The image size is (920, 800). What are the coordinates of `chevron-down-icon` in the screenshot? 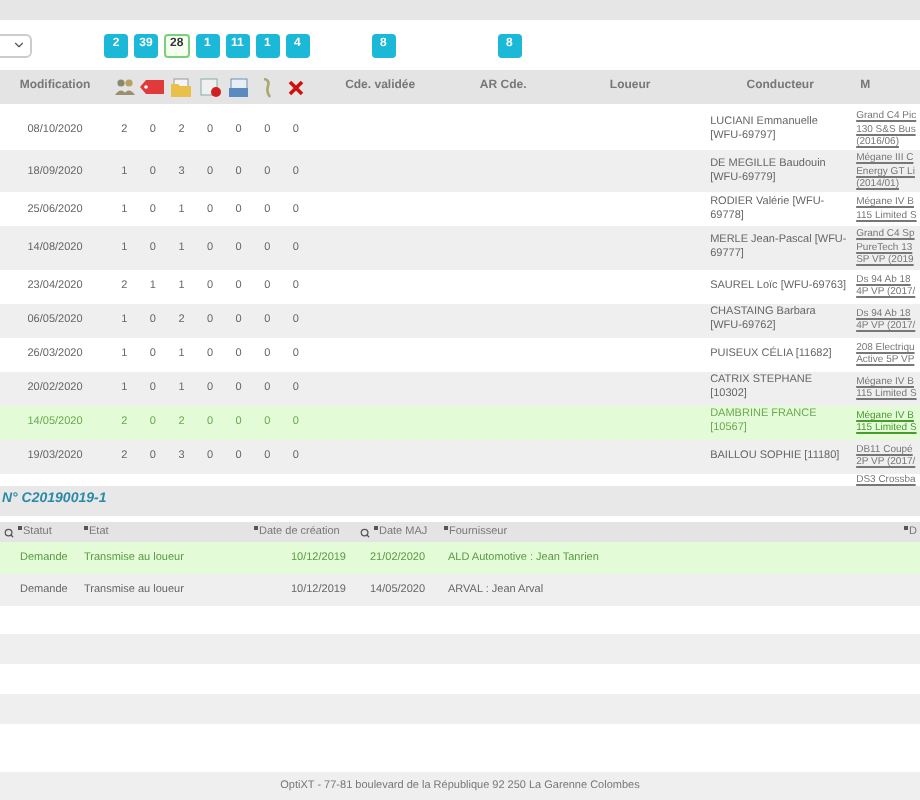 It's located at (19, 45).